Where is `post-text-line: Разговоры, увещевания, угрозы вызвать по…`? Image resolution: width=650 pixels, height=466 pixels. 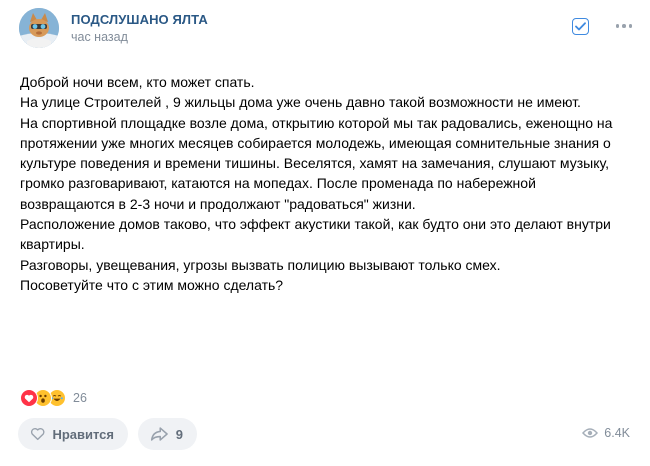
post-text-line: Разговоры, увещевания, угрозы вызвать по… is located at coordinates (260, 264).